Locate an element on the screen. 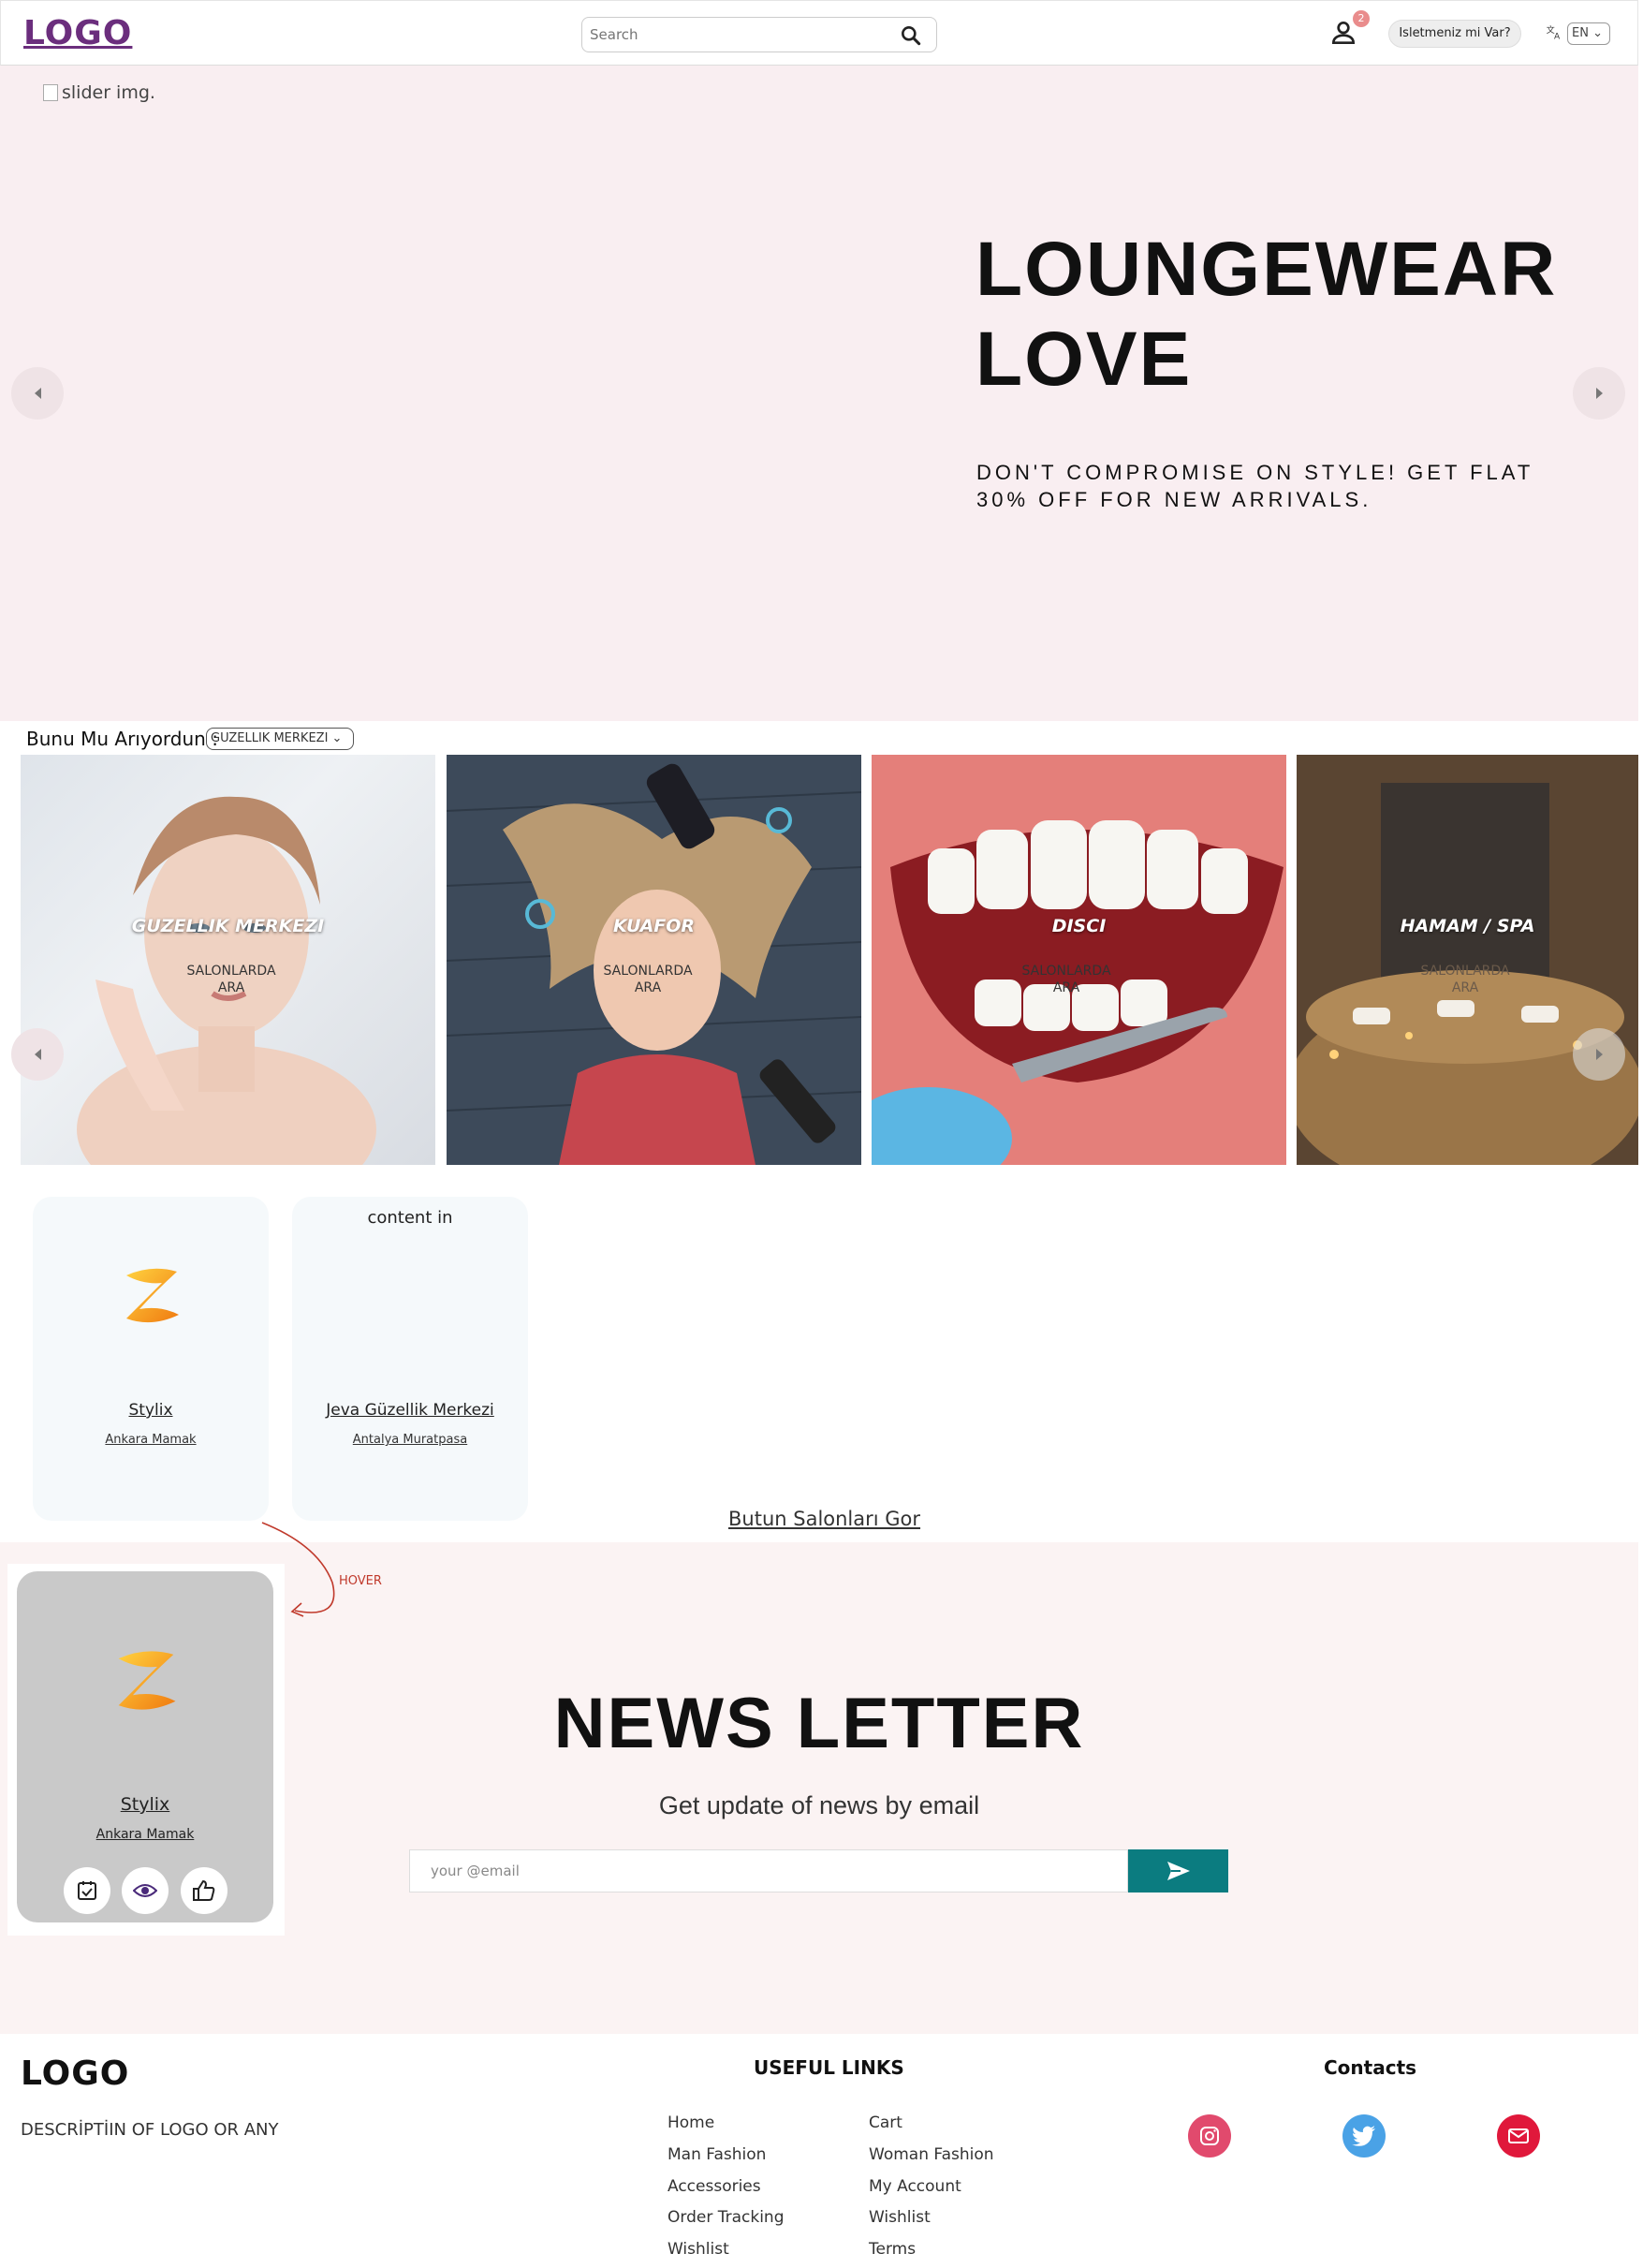 The height and width of the screenshot is (2268, 1643). send-icon is located at coordinates (1178, 1871).